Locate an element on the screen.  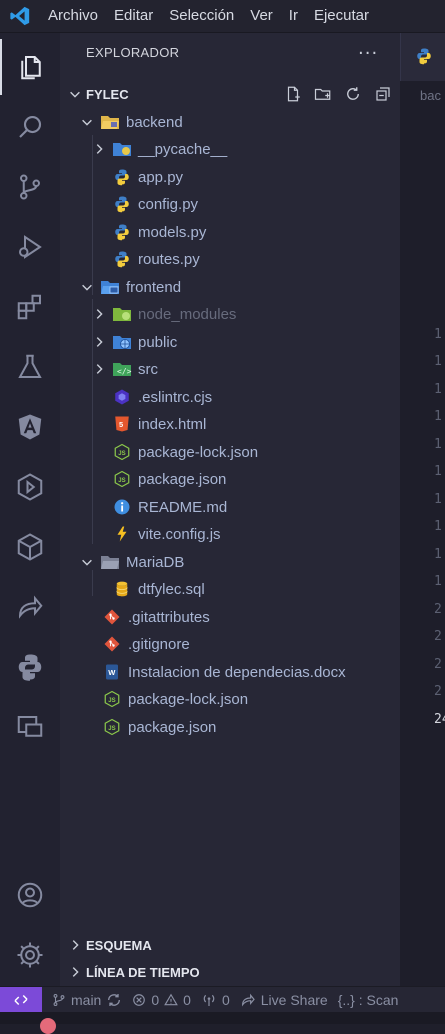
outline-section: ESQUEMA is located at coordinates (230, 945).